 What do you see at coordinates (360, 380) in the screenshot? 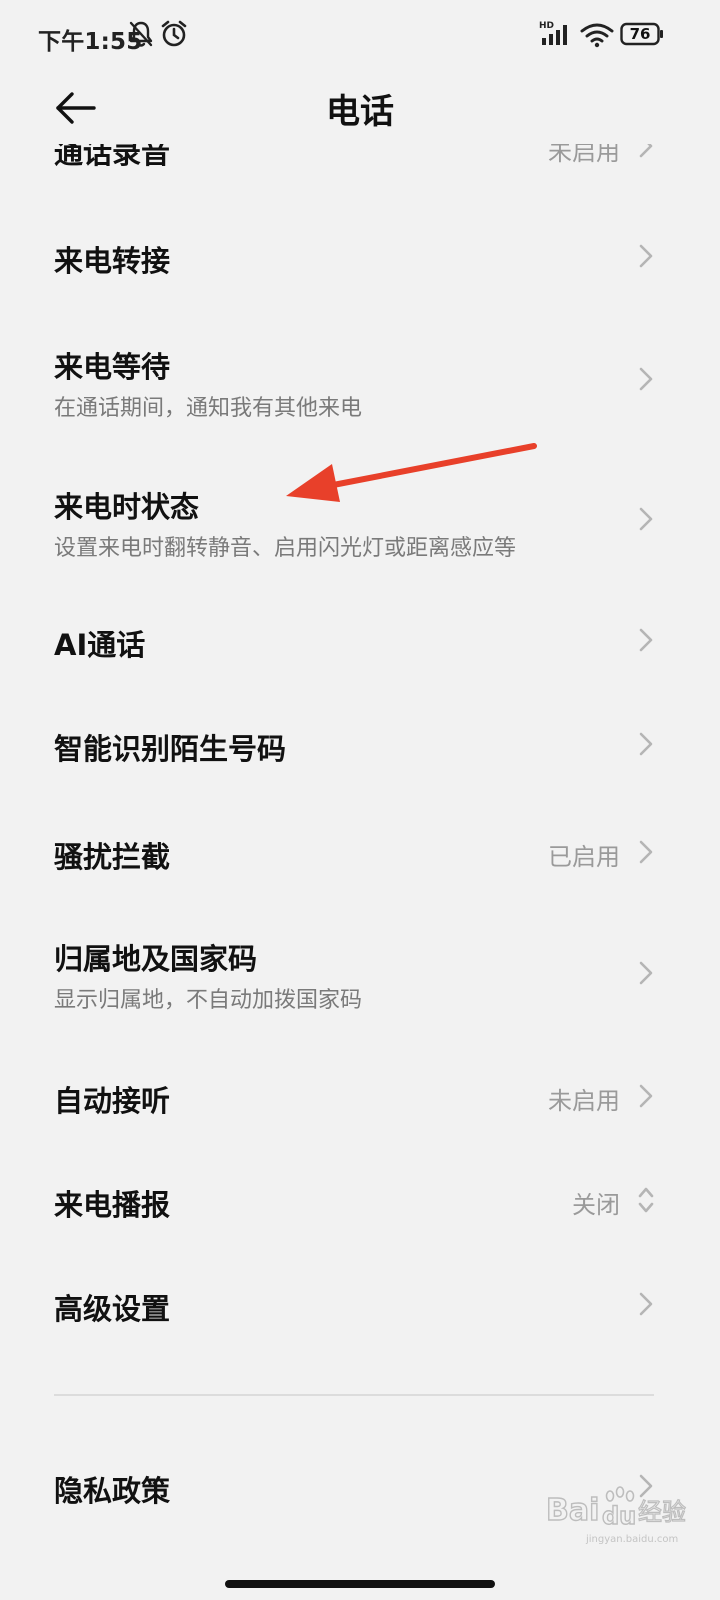
I see `list-item-call-waiting: 来电等待 在通话期间，通知我有其他来电` at bounding box center [360, 380].